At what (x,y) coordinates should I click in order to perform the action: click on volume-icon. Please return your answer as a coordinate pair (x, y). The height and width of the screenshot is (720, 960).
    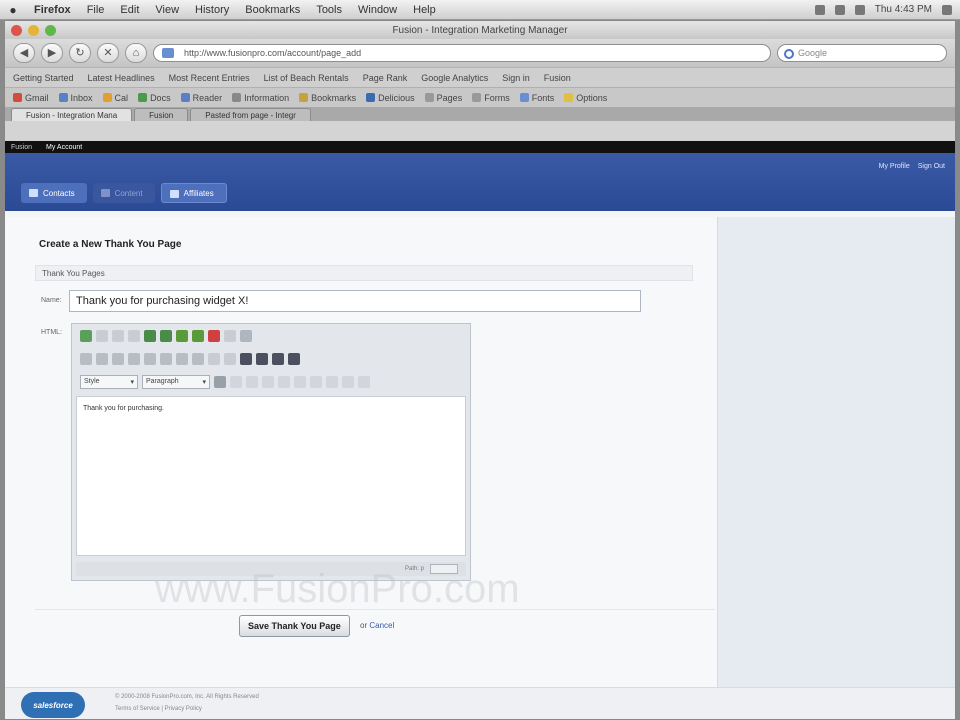
    Looking at the image, I should click on (839, 9).